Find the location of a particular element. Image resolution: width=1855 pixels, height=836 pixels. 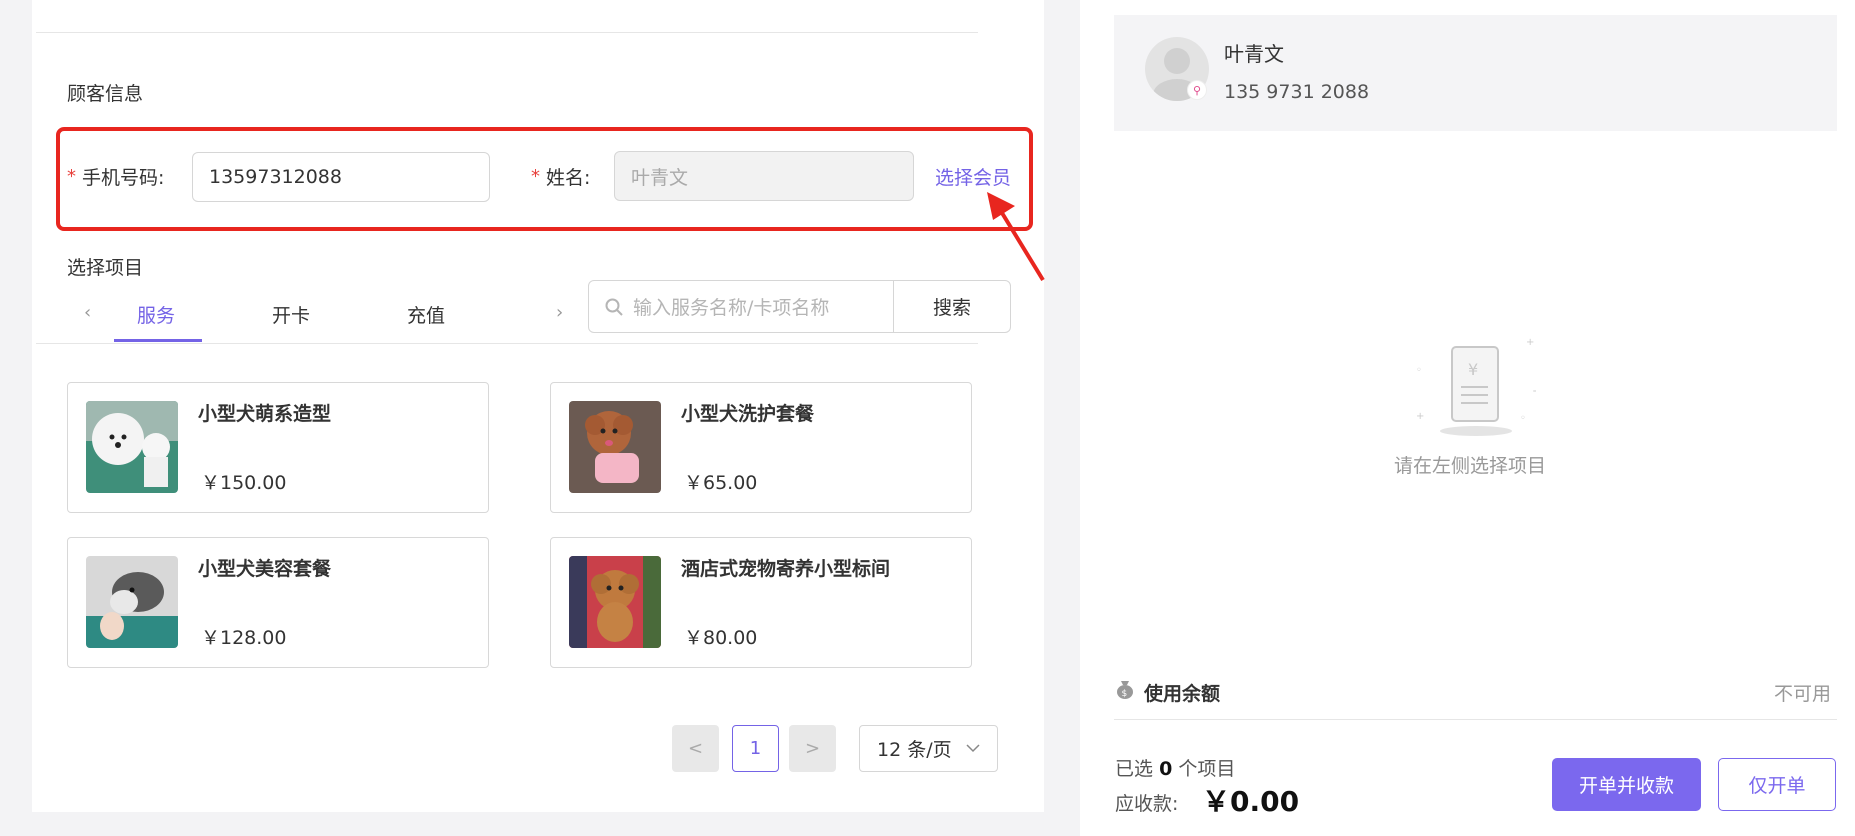

member-phone: 135 9731 2088 is located at coordinates (1297, 92).